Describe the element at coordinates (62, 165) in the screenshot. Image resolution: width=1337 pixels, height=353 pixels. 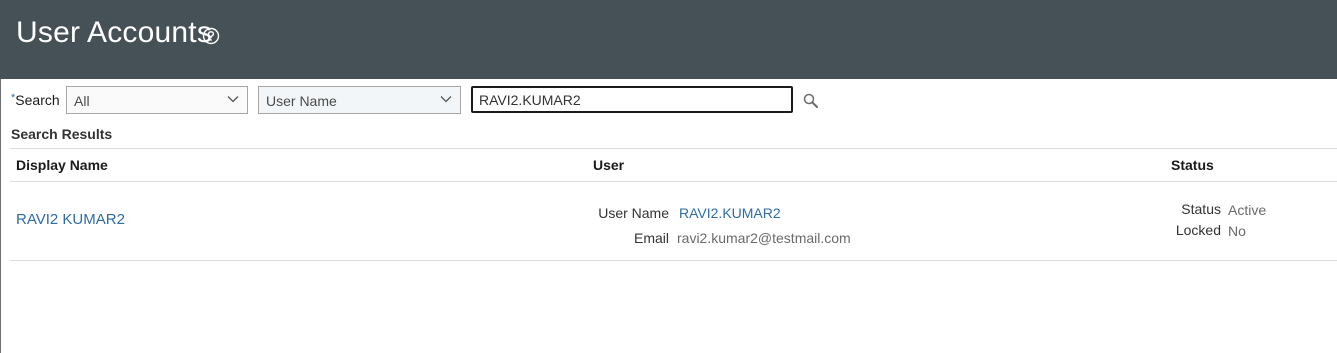
I see `column-header-display-name: Display Name` at that location.